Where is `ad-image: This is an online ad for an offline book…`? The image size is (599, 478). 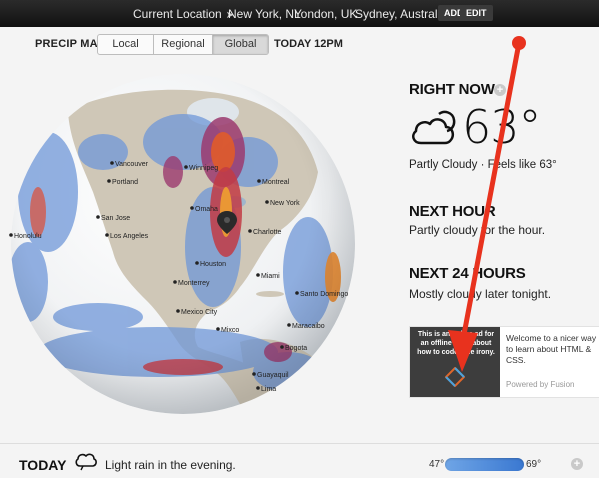 ad-image: This is an online ad for an offline book… is located at coordinates (455, 362).